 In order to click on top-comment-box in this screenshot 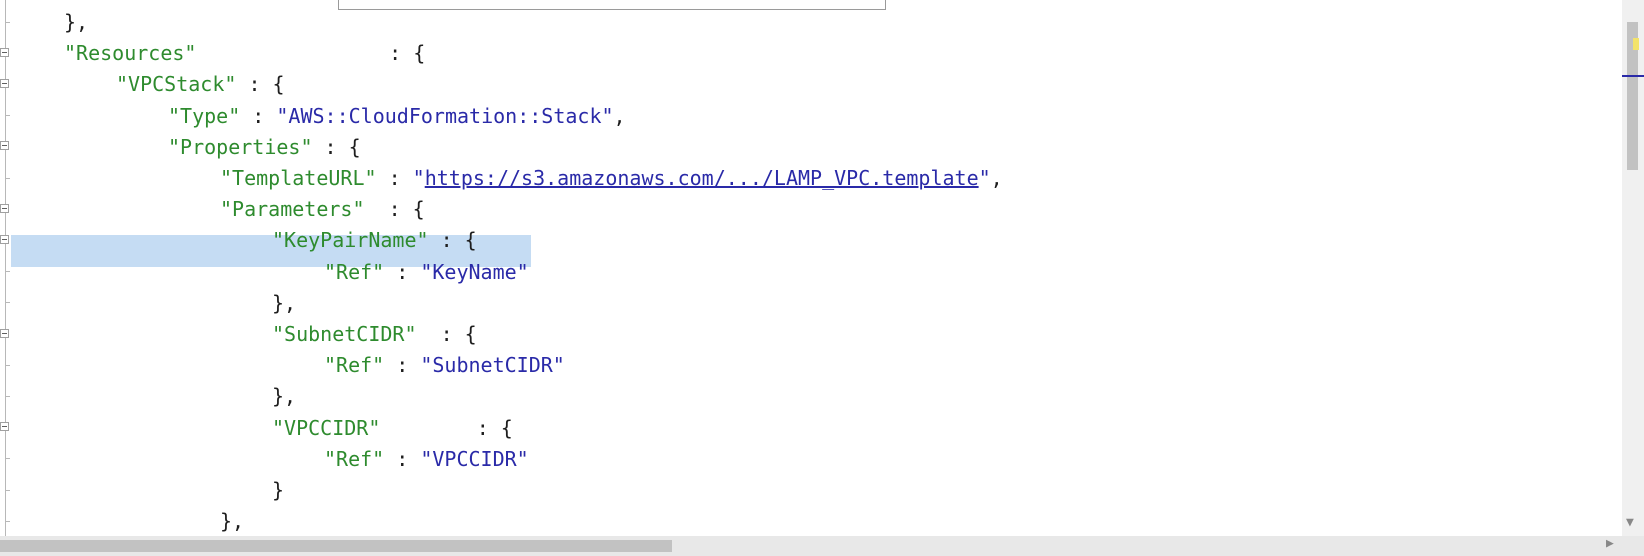, I will do `click(612, 5)`.